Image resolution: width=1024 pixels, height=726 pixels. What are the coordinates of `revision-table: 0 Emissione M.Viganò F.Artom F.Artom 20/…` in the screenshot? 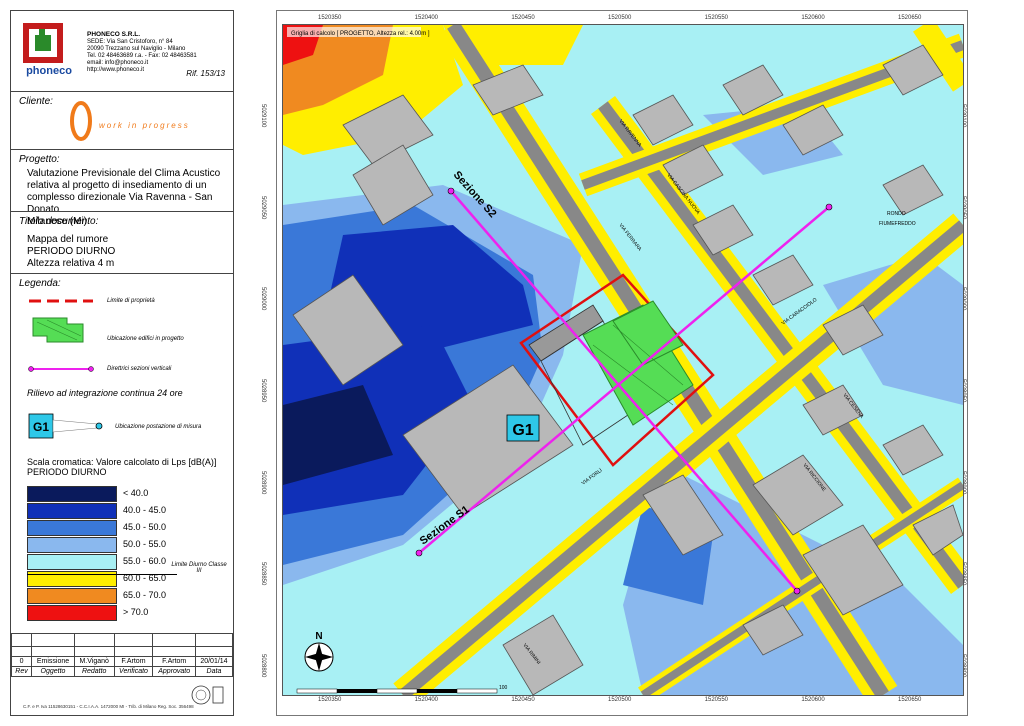 It's located at (122, 655).